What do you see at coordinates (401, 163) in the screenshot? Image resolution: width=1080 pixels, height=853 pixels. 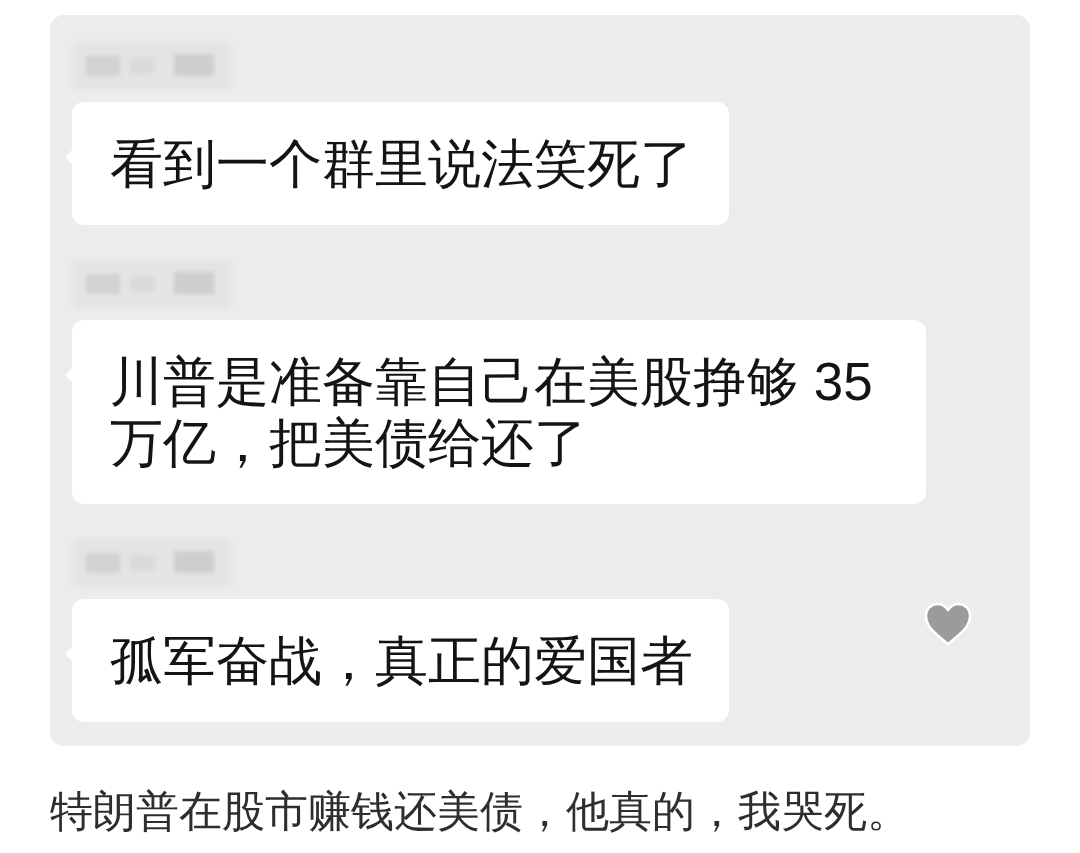 I see `message-text: 看到一个群里说法笑死了` at bounding box center [401, 163].